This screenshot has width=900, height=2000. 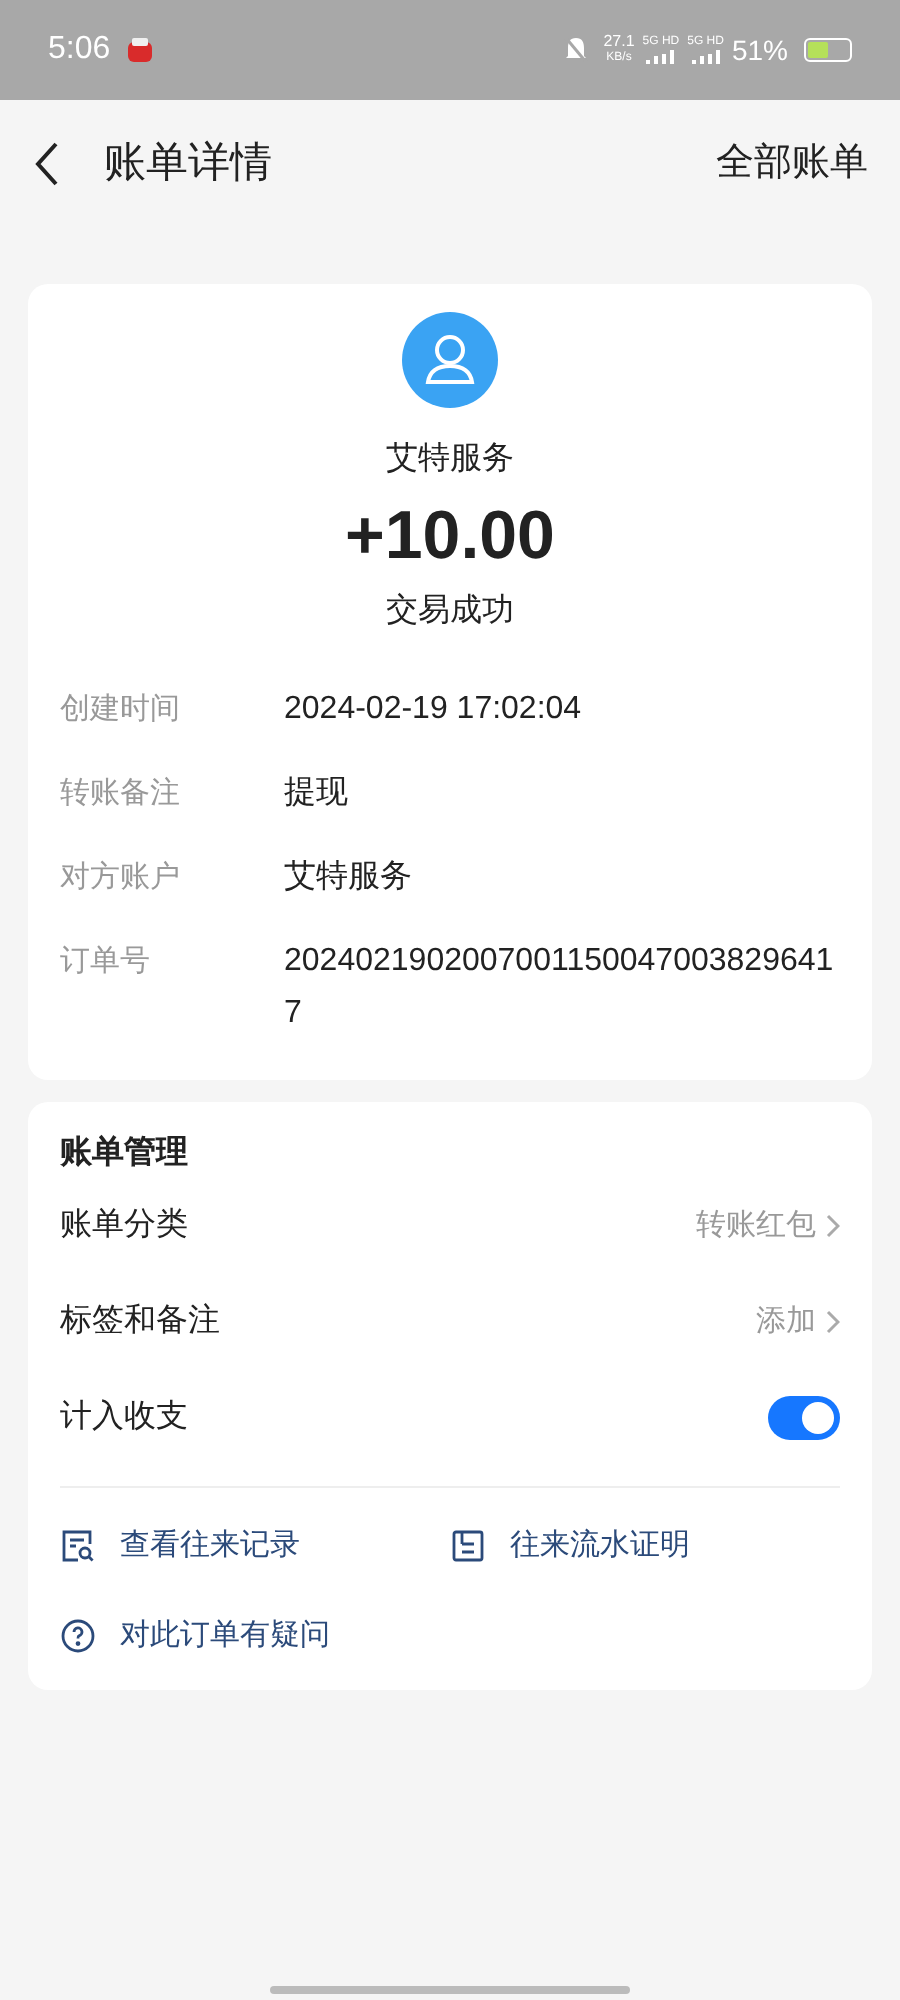 I want to click on amount: +10.00, so click(x=450, y=536).